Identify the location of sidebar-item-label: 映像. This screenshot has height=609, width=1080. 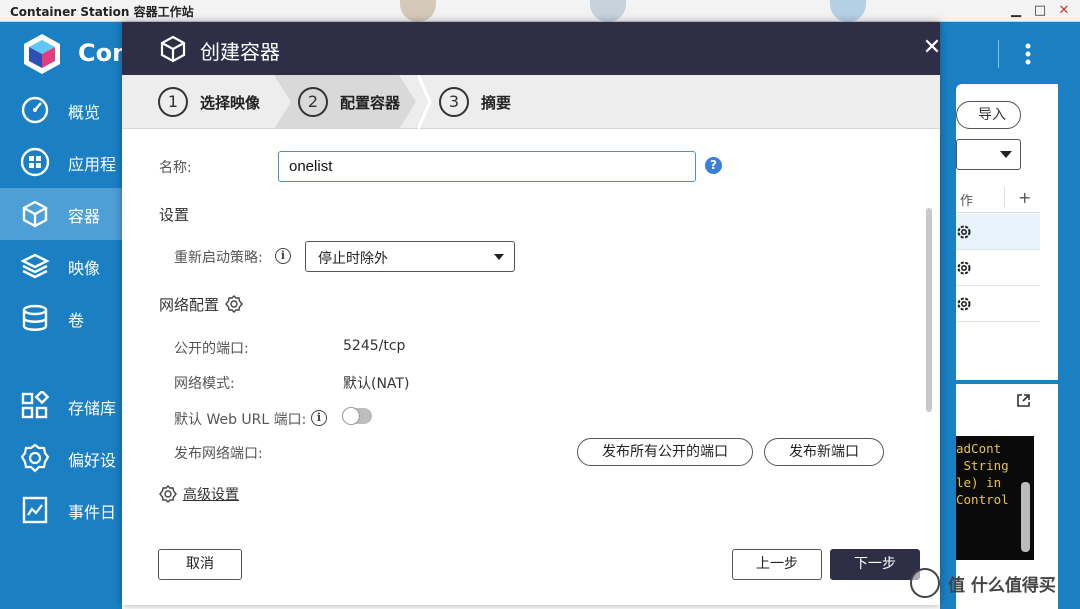
(84, 268).